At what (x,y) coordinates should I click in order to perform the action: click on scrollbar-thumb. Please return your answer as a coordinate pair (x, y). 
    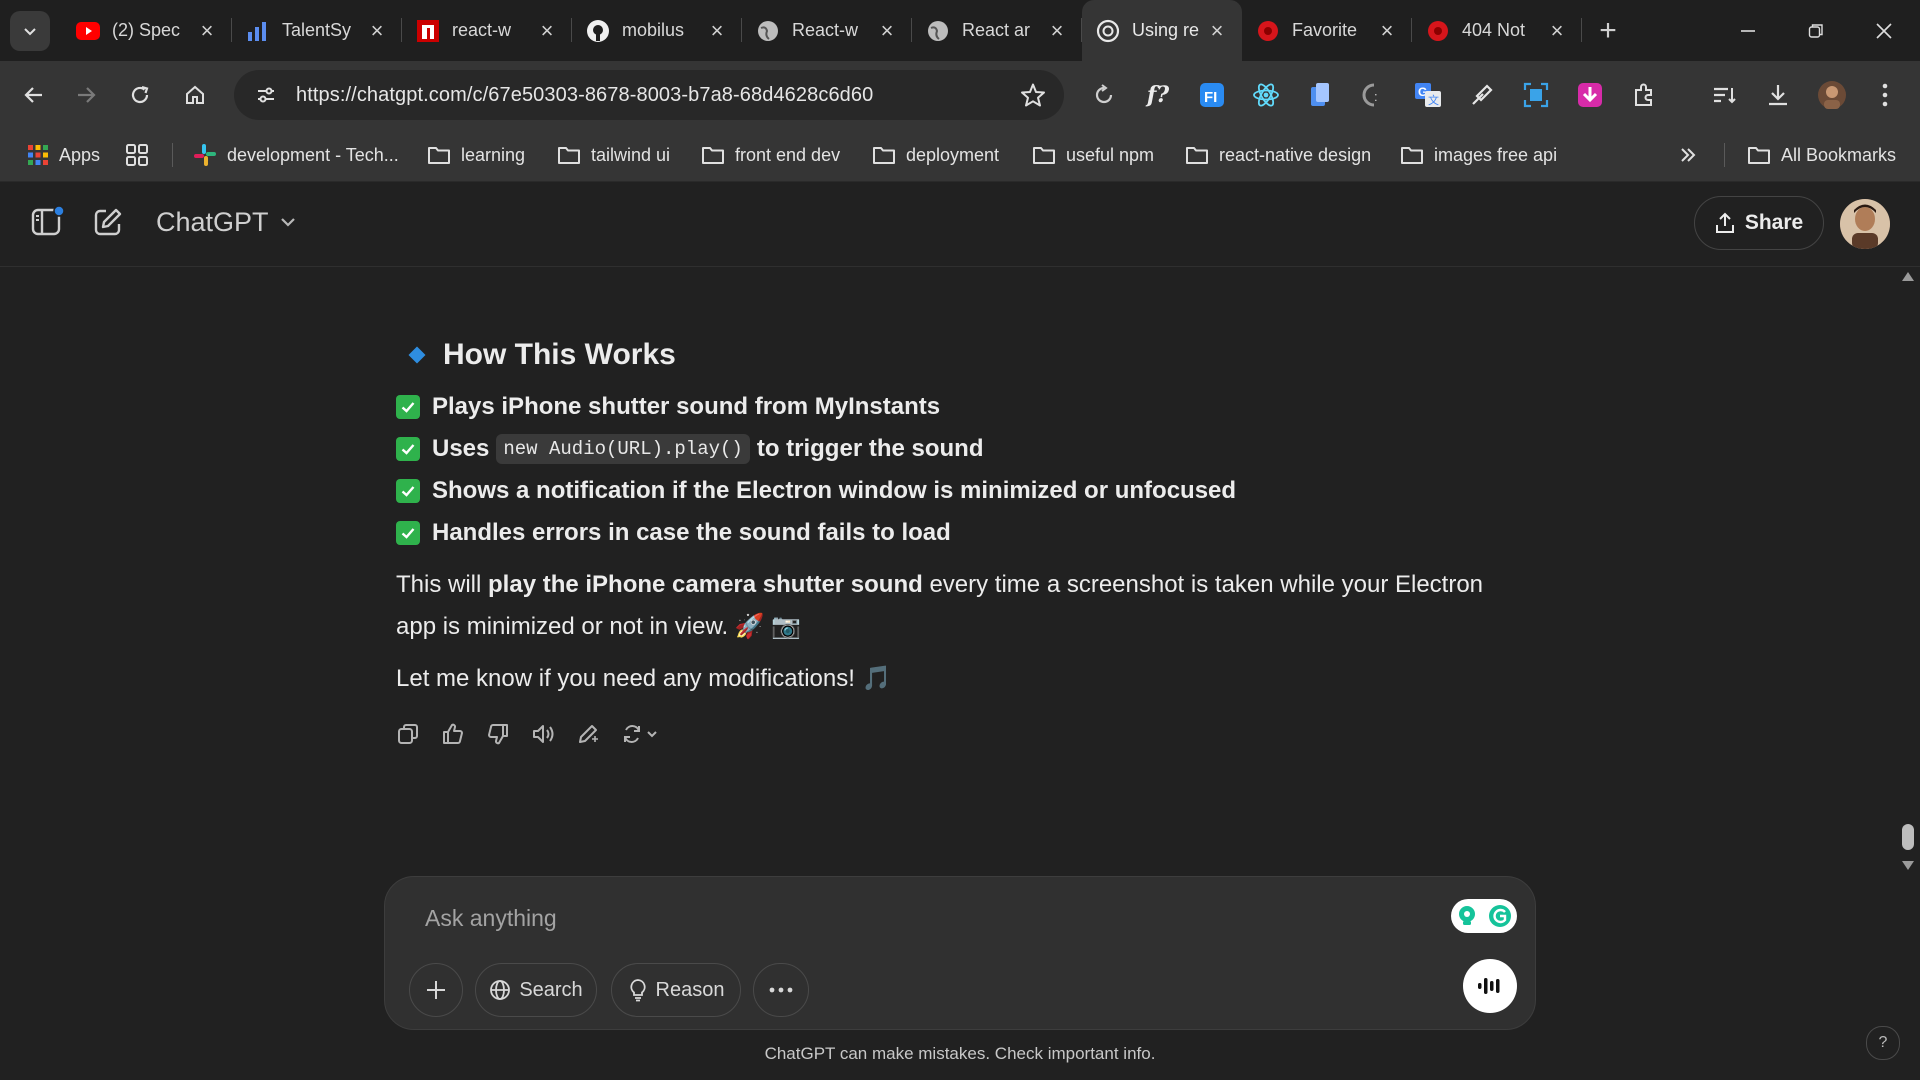
    Looking at the image, I should click on (1908, 837).